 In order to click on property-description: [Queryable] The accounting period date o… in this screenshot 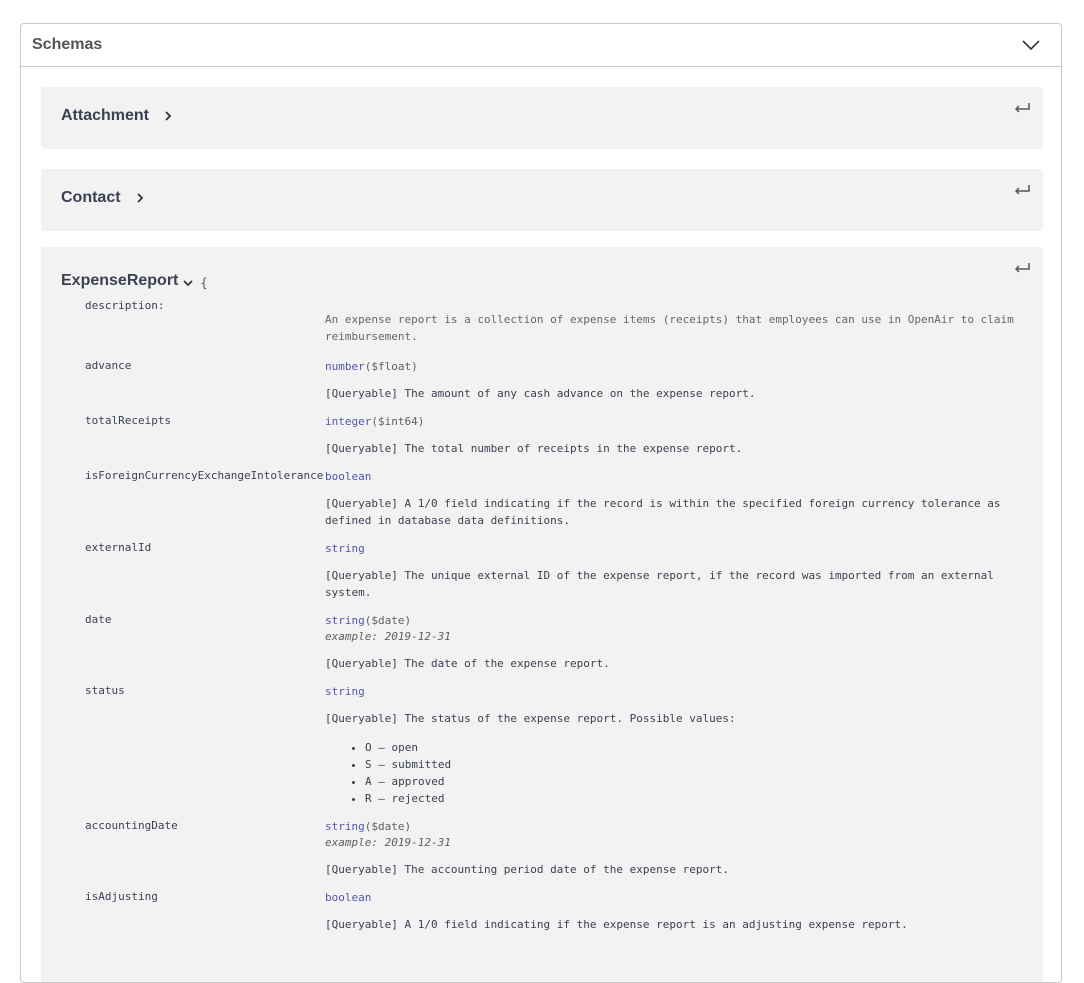, I will do `click(527, 869)`.